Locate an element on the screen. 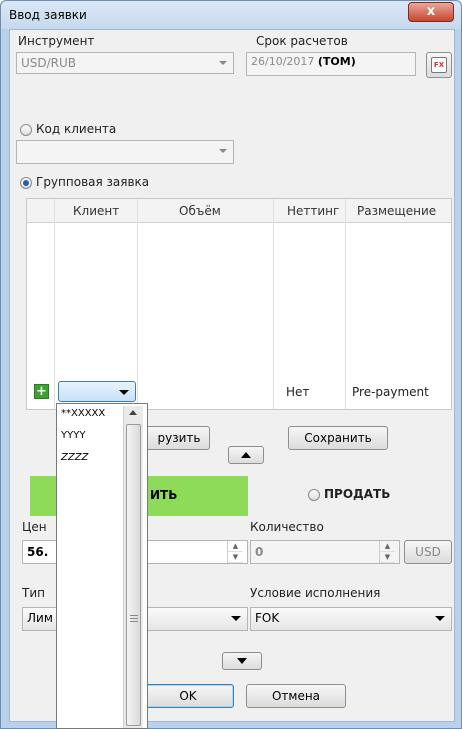 The height and width of the screenshot is (729, 462). sell-label: ПРОДАТЬ is located at coordinates (357, 494).